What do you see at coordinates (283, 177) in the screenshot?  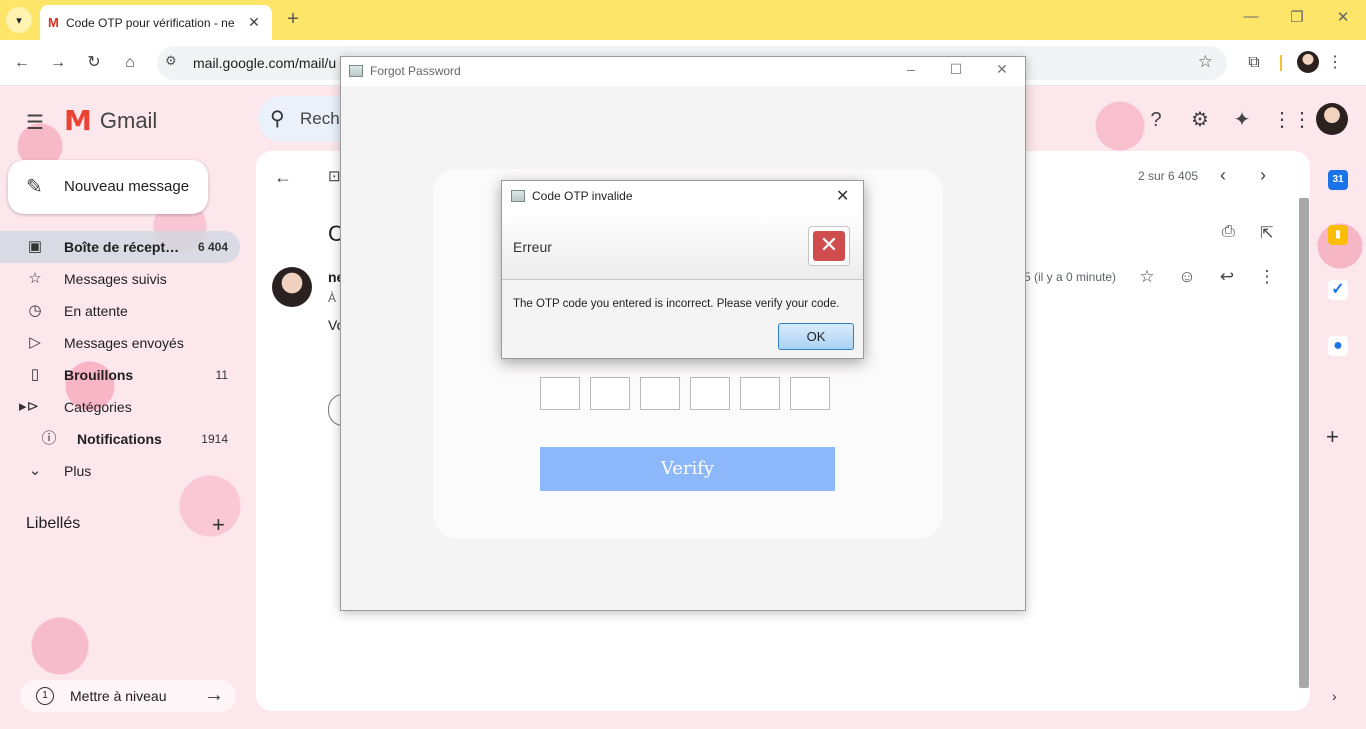 I see `back-to-inbox-icon: ←` at bounding box center [283, 177].